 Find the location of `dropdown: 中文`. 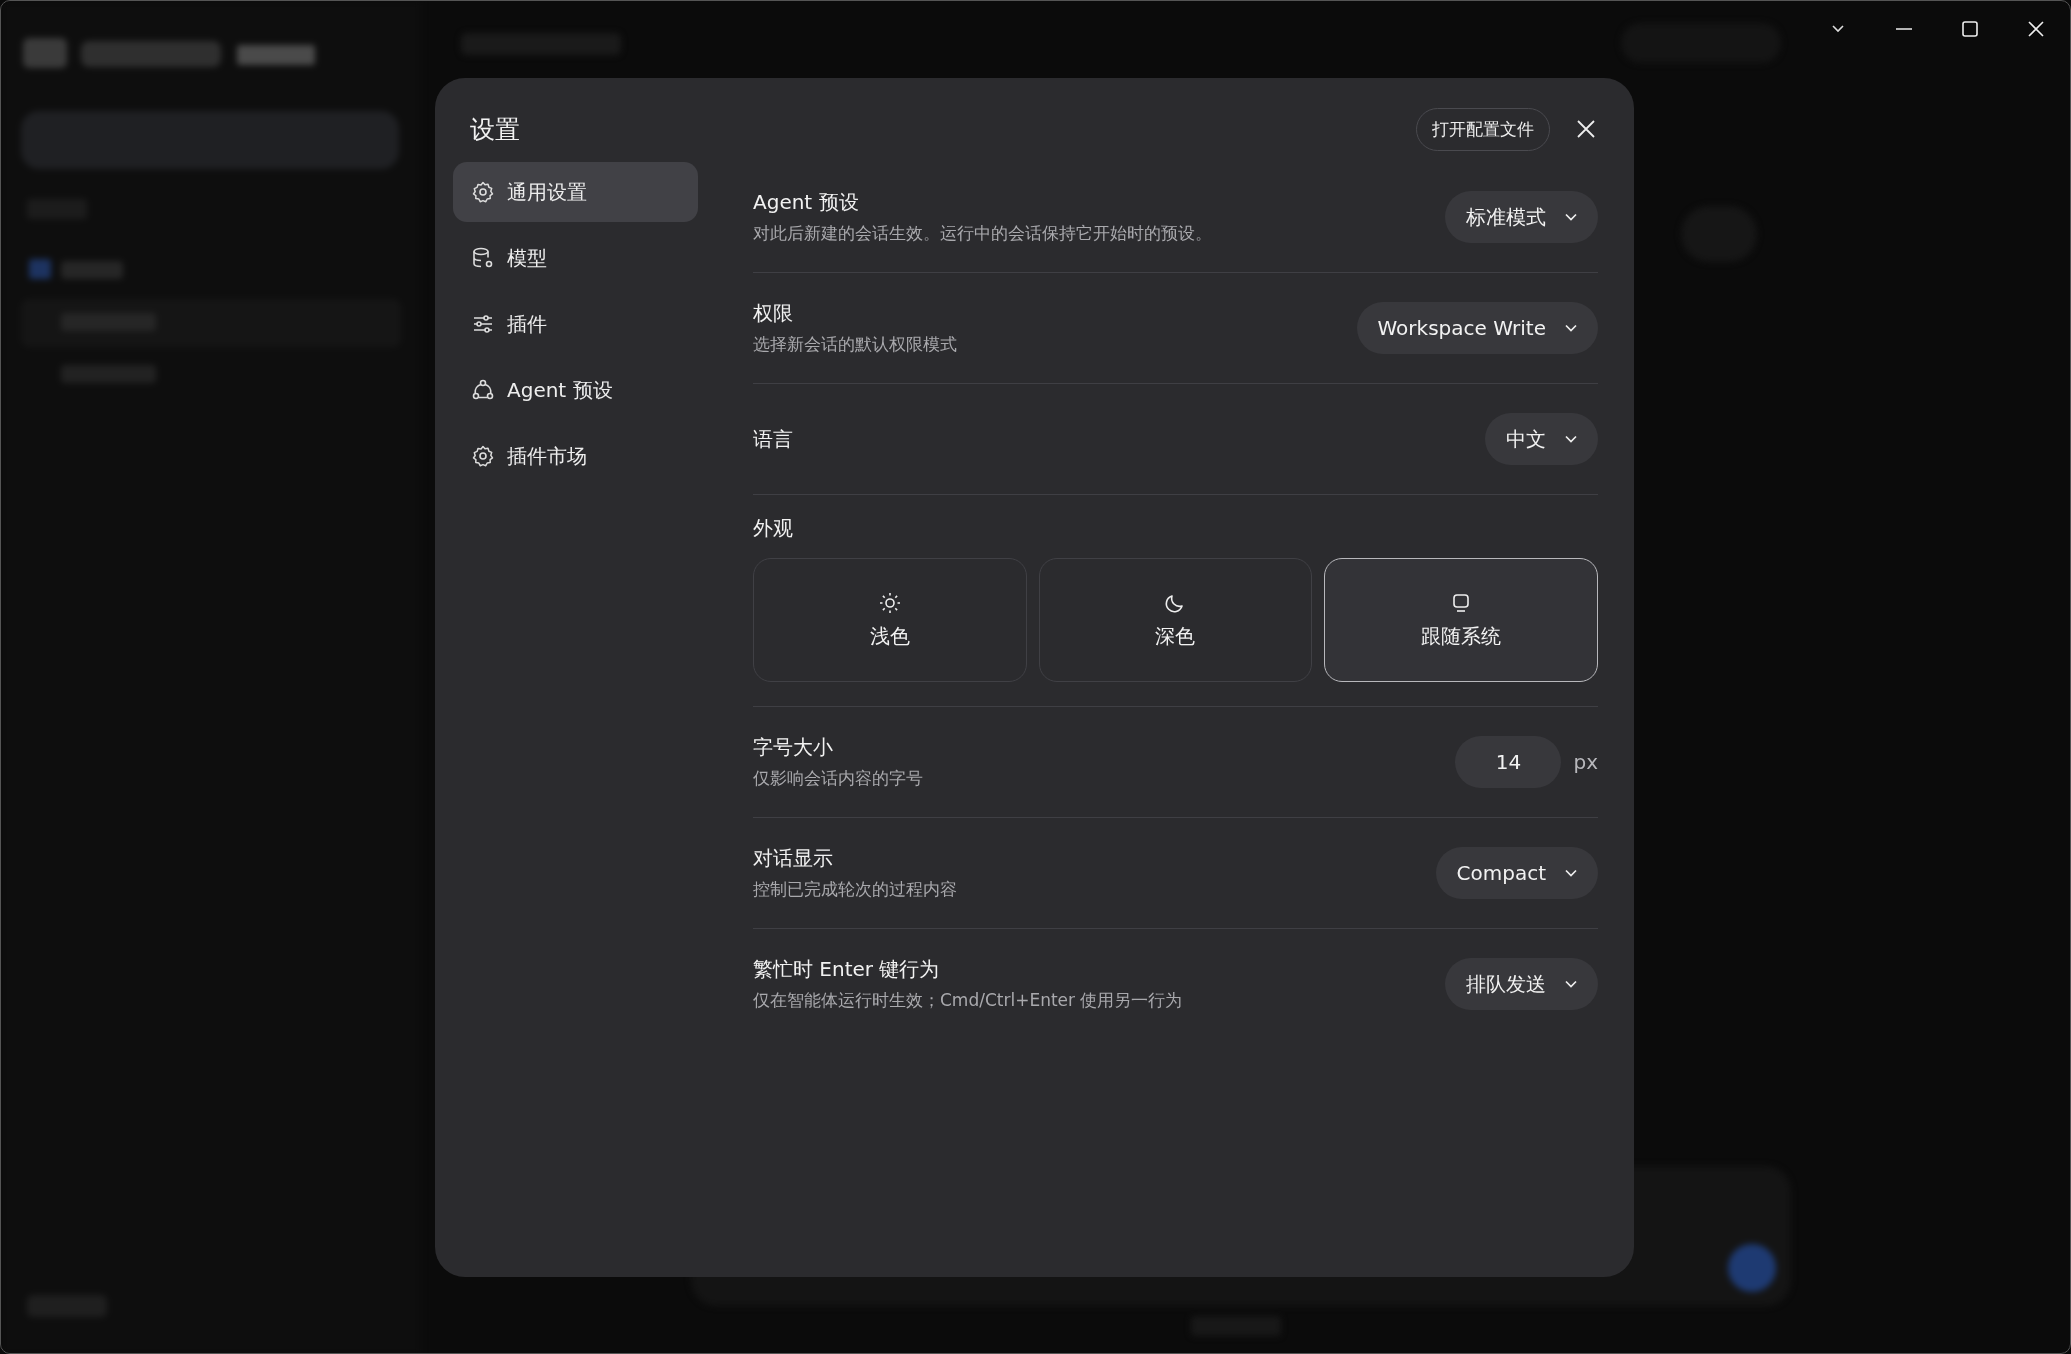

dropdown: 中文 is located at coordinates (1541, 439).